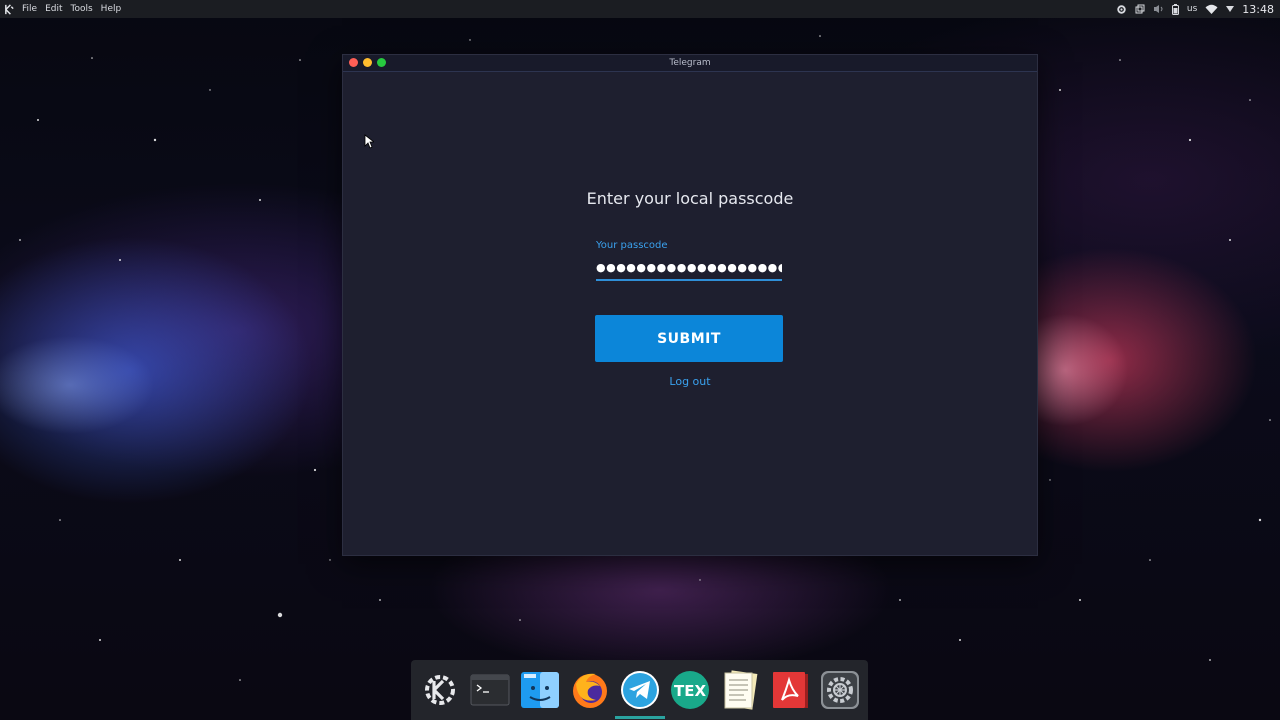  I want to click on maximize-window-button, so click(381, 62).